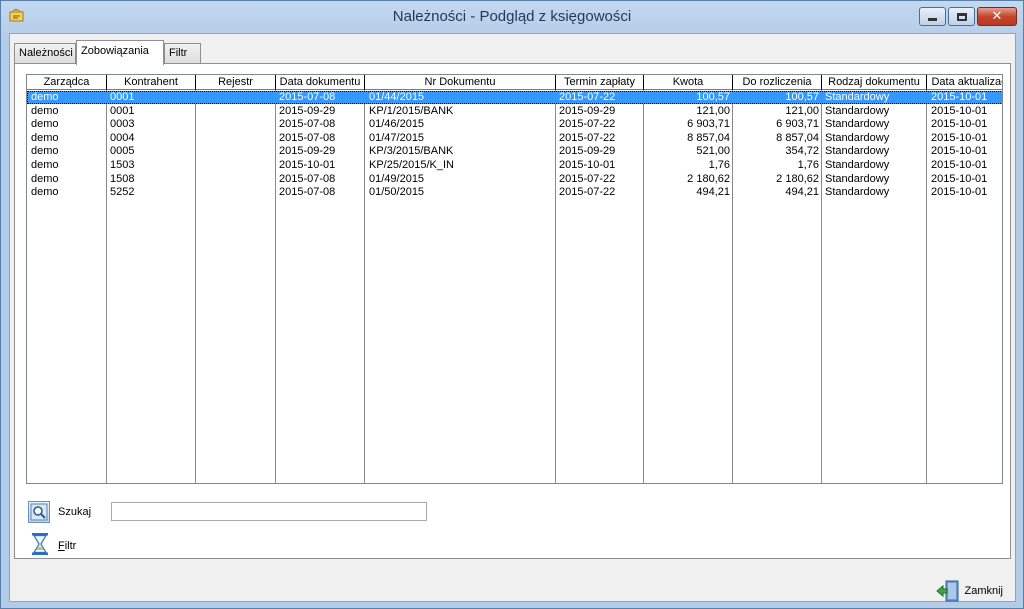 This screenshot has height=609, width=1024. Describe the element at coordinates (151, 82) in the screenshot. I see `column-header: Kontrahent` at that location.